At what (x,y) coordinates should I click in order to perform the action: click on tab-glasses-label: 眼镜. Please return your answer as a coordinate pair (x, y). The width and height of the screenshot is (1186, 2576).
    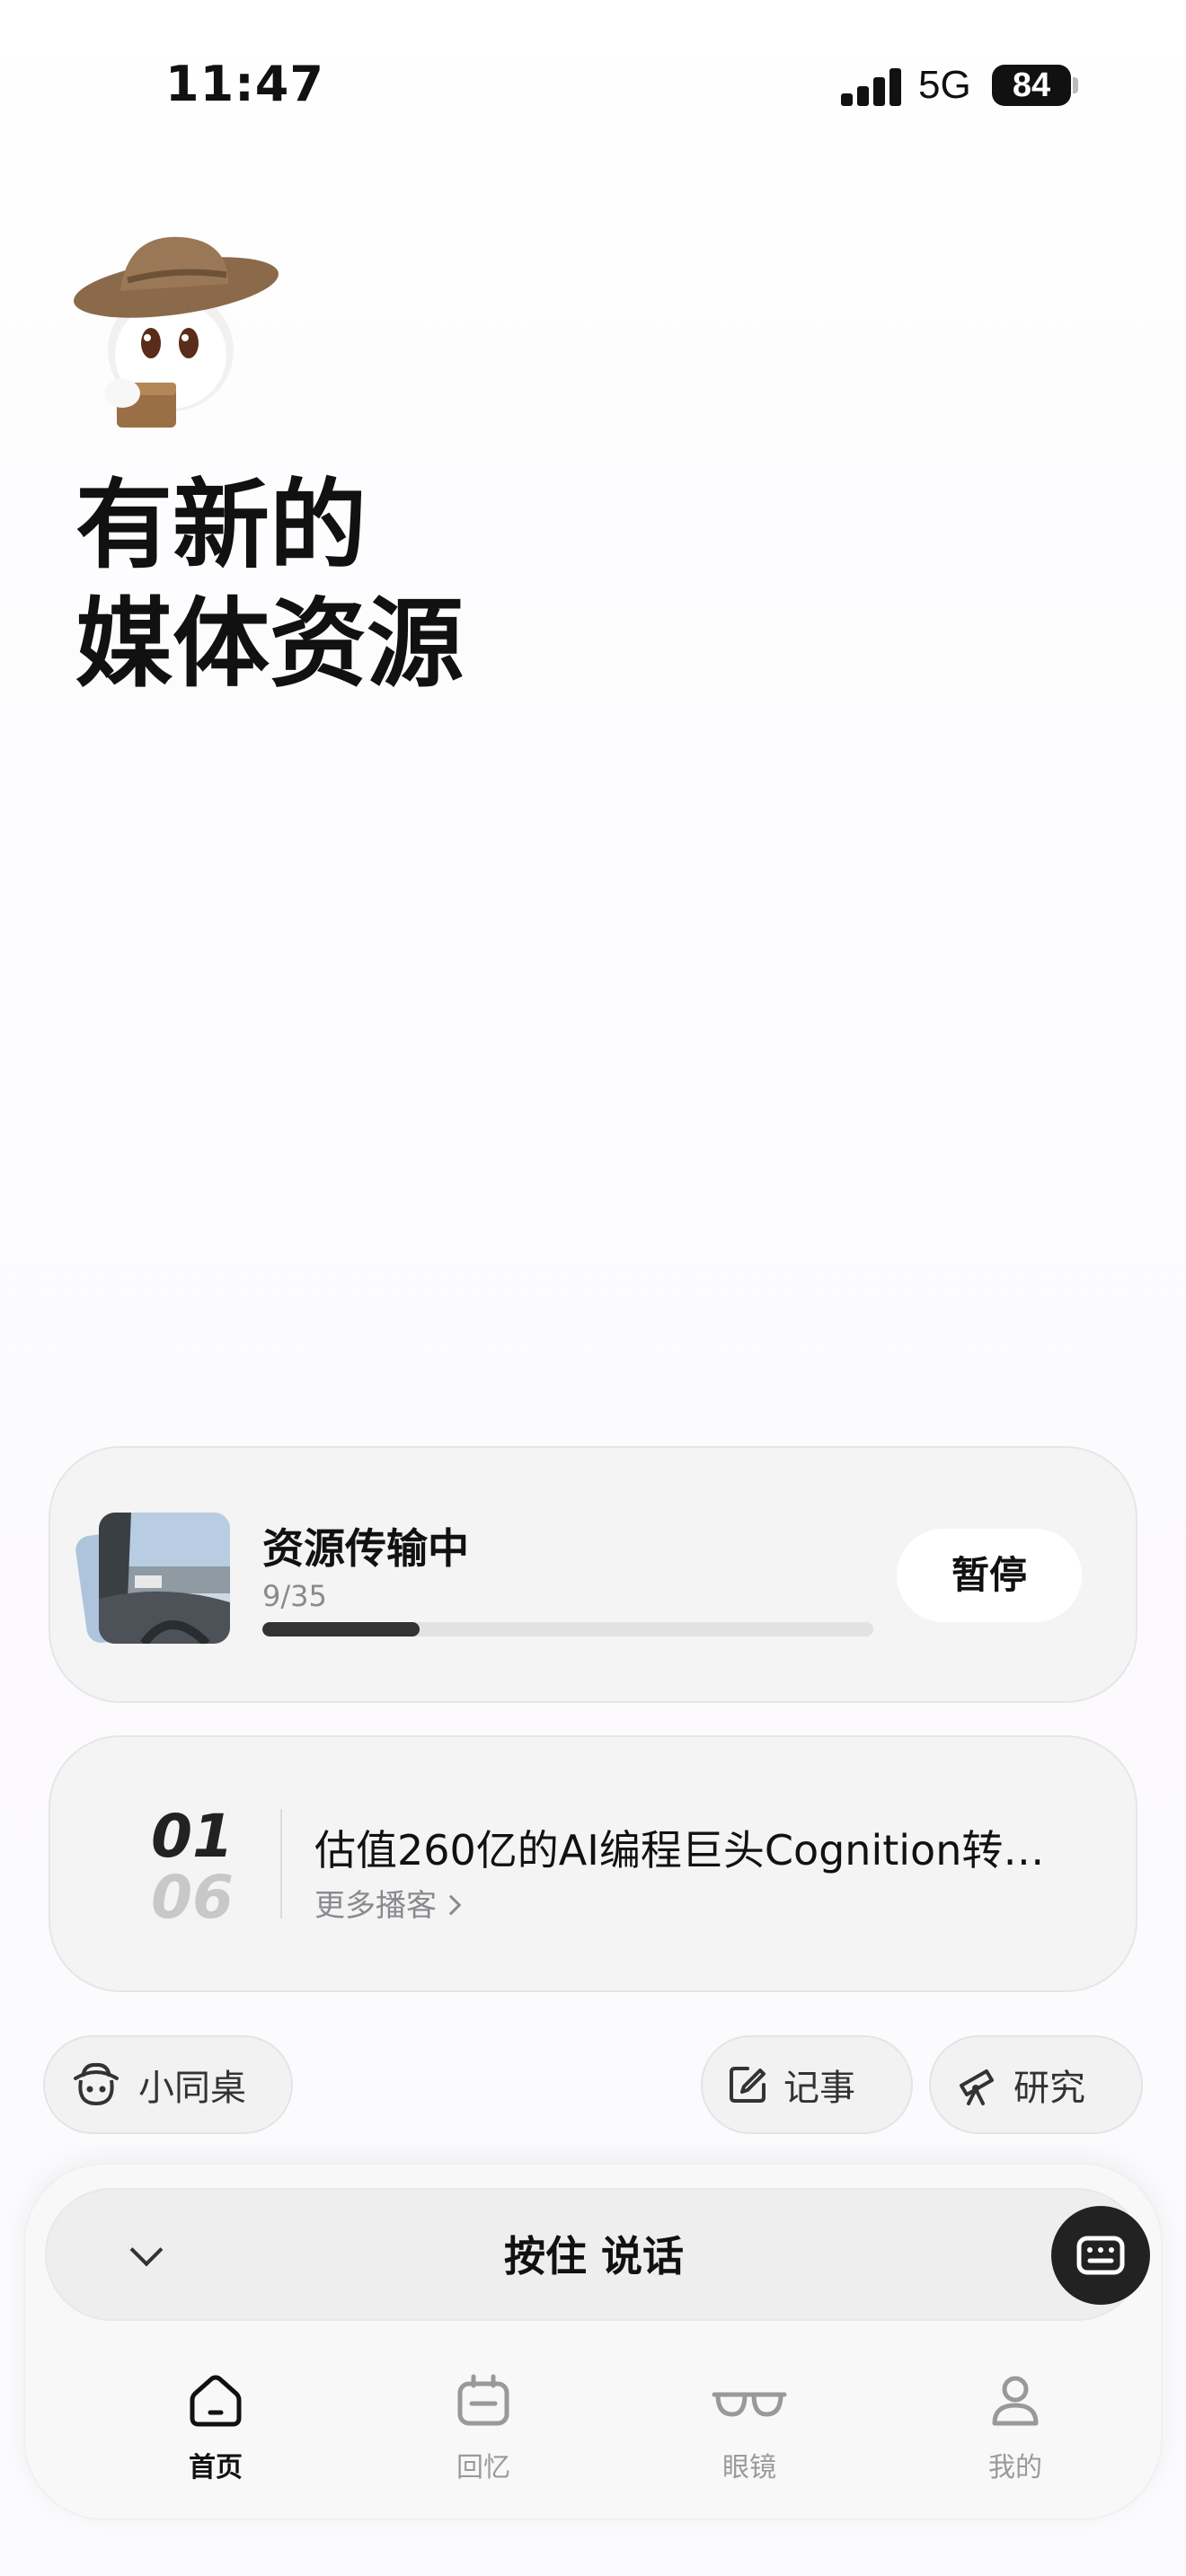
    Looking at the image, I should click on (749, 2467).